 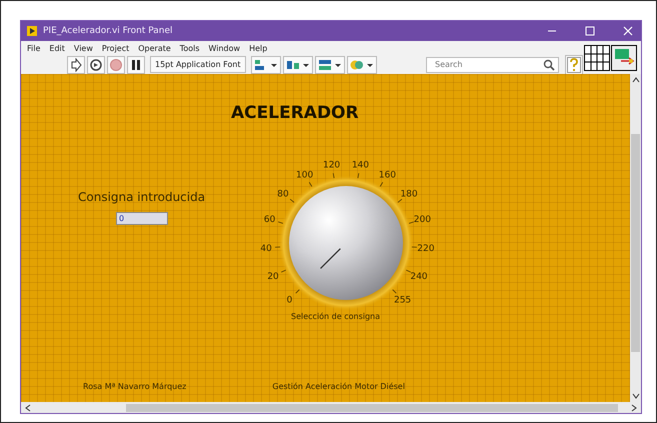 I want to click on numeric-label: Consigna introducida, so click(x=142, y=197).